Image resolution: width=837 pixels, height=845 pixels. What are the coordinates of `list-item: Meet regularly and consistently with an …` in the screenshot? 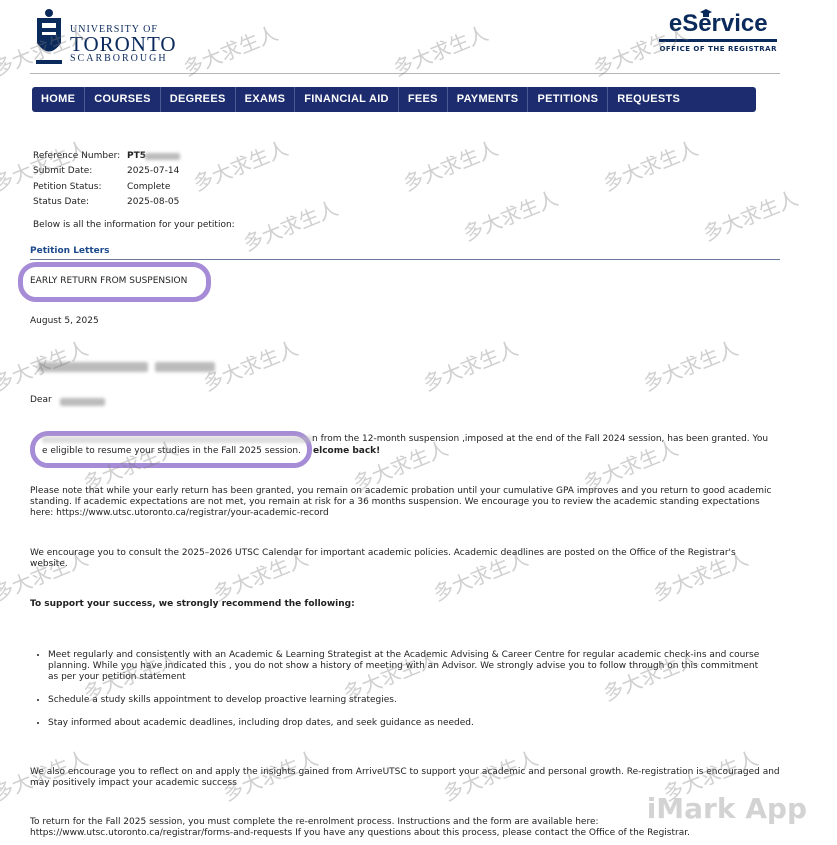 It's located at (409, 666).